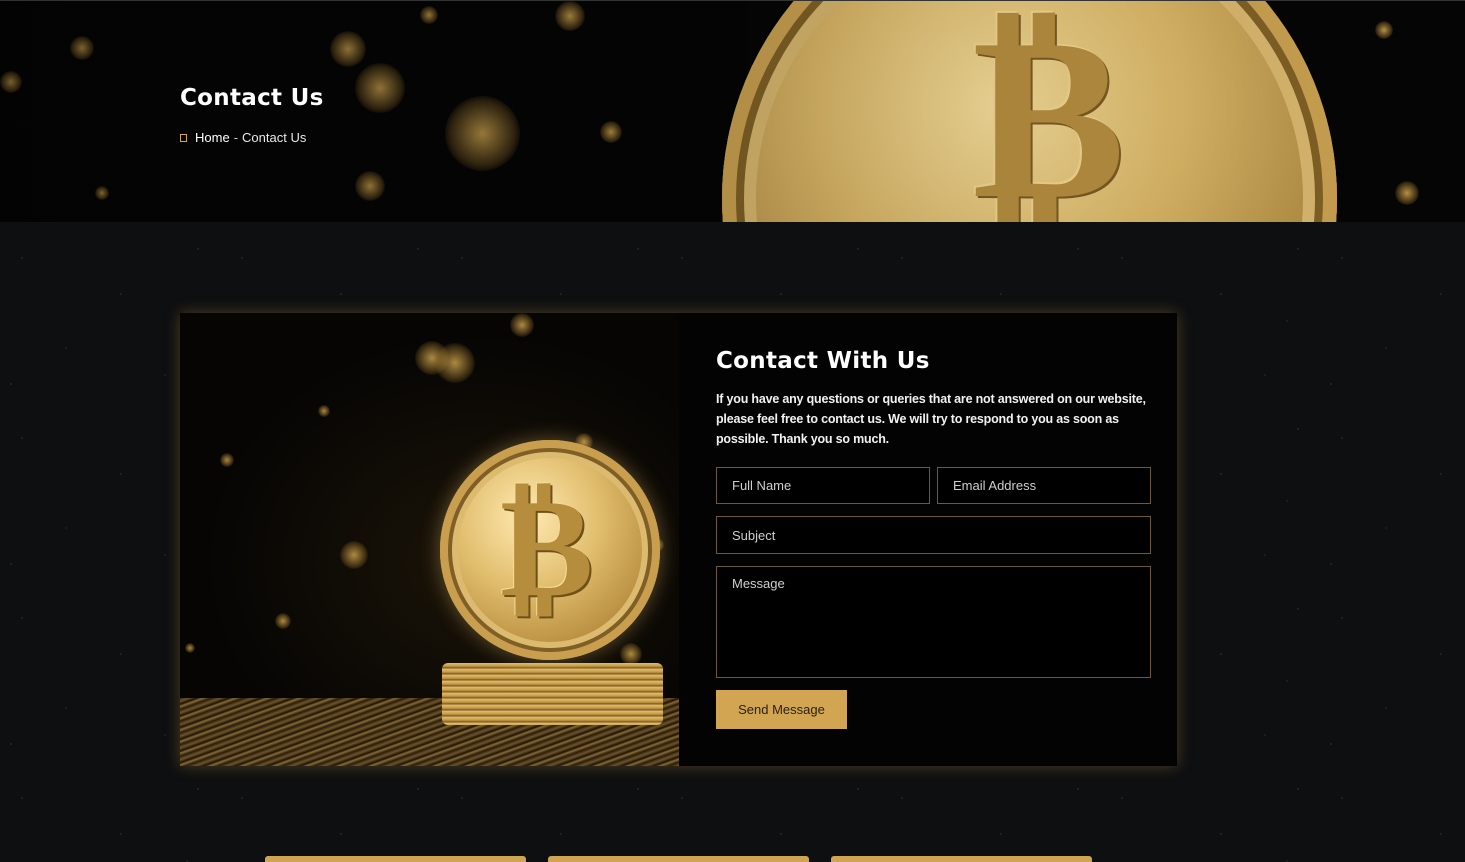  What do you see at coordinates (933, 622) in the screenshot?
I see `message-textarea` at bounding box center [933, 622].